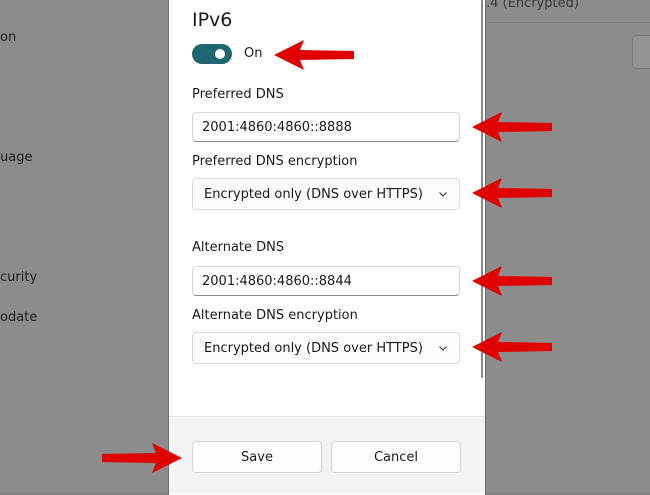 Image resolution: width=650 pixels, height=495 pixels. What do you see at coordinates (212, 54) in the screenshot?
I see `ipv6-toggle` at bounding box center [212, 54].